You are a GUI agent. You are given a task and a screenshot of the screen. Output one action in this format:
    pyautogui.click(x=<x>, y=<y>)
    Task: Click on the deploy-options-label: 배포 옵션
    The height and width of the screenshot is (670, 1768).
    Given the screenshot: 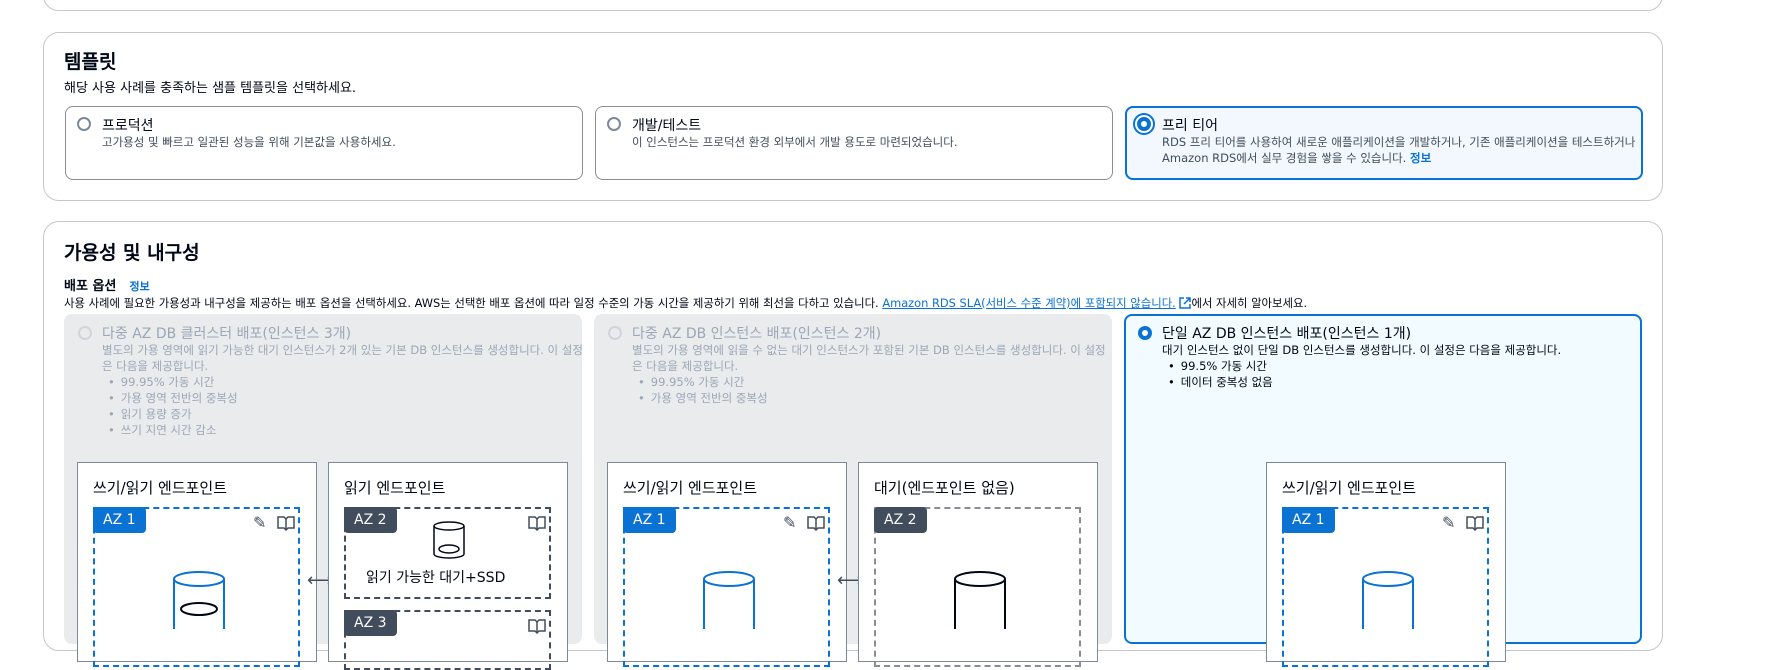 What is the action you would take?
    pyautogui.click(x=90, y=286)
    